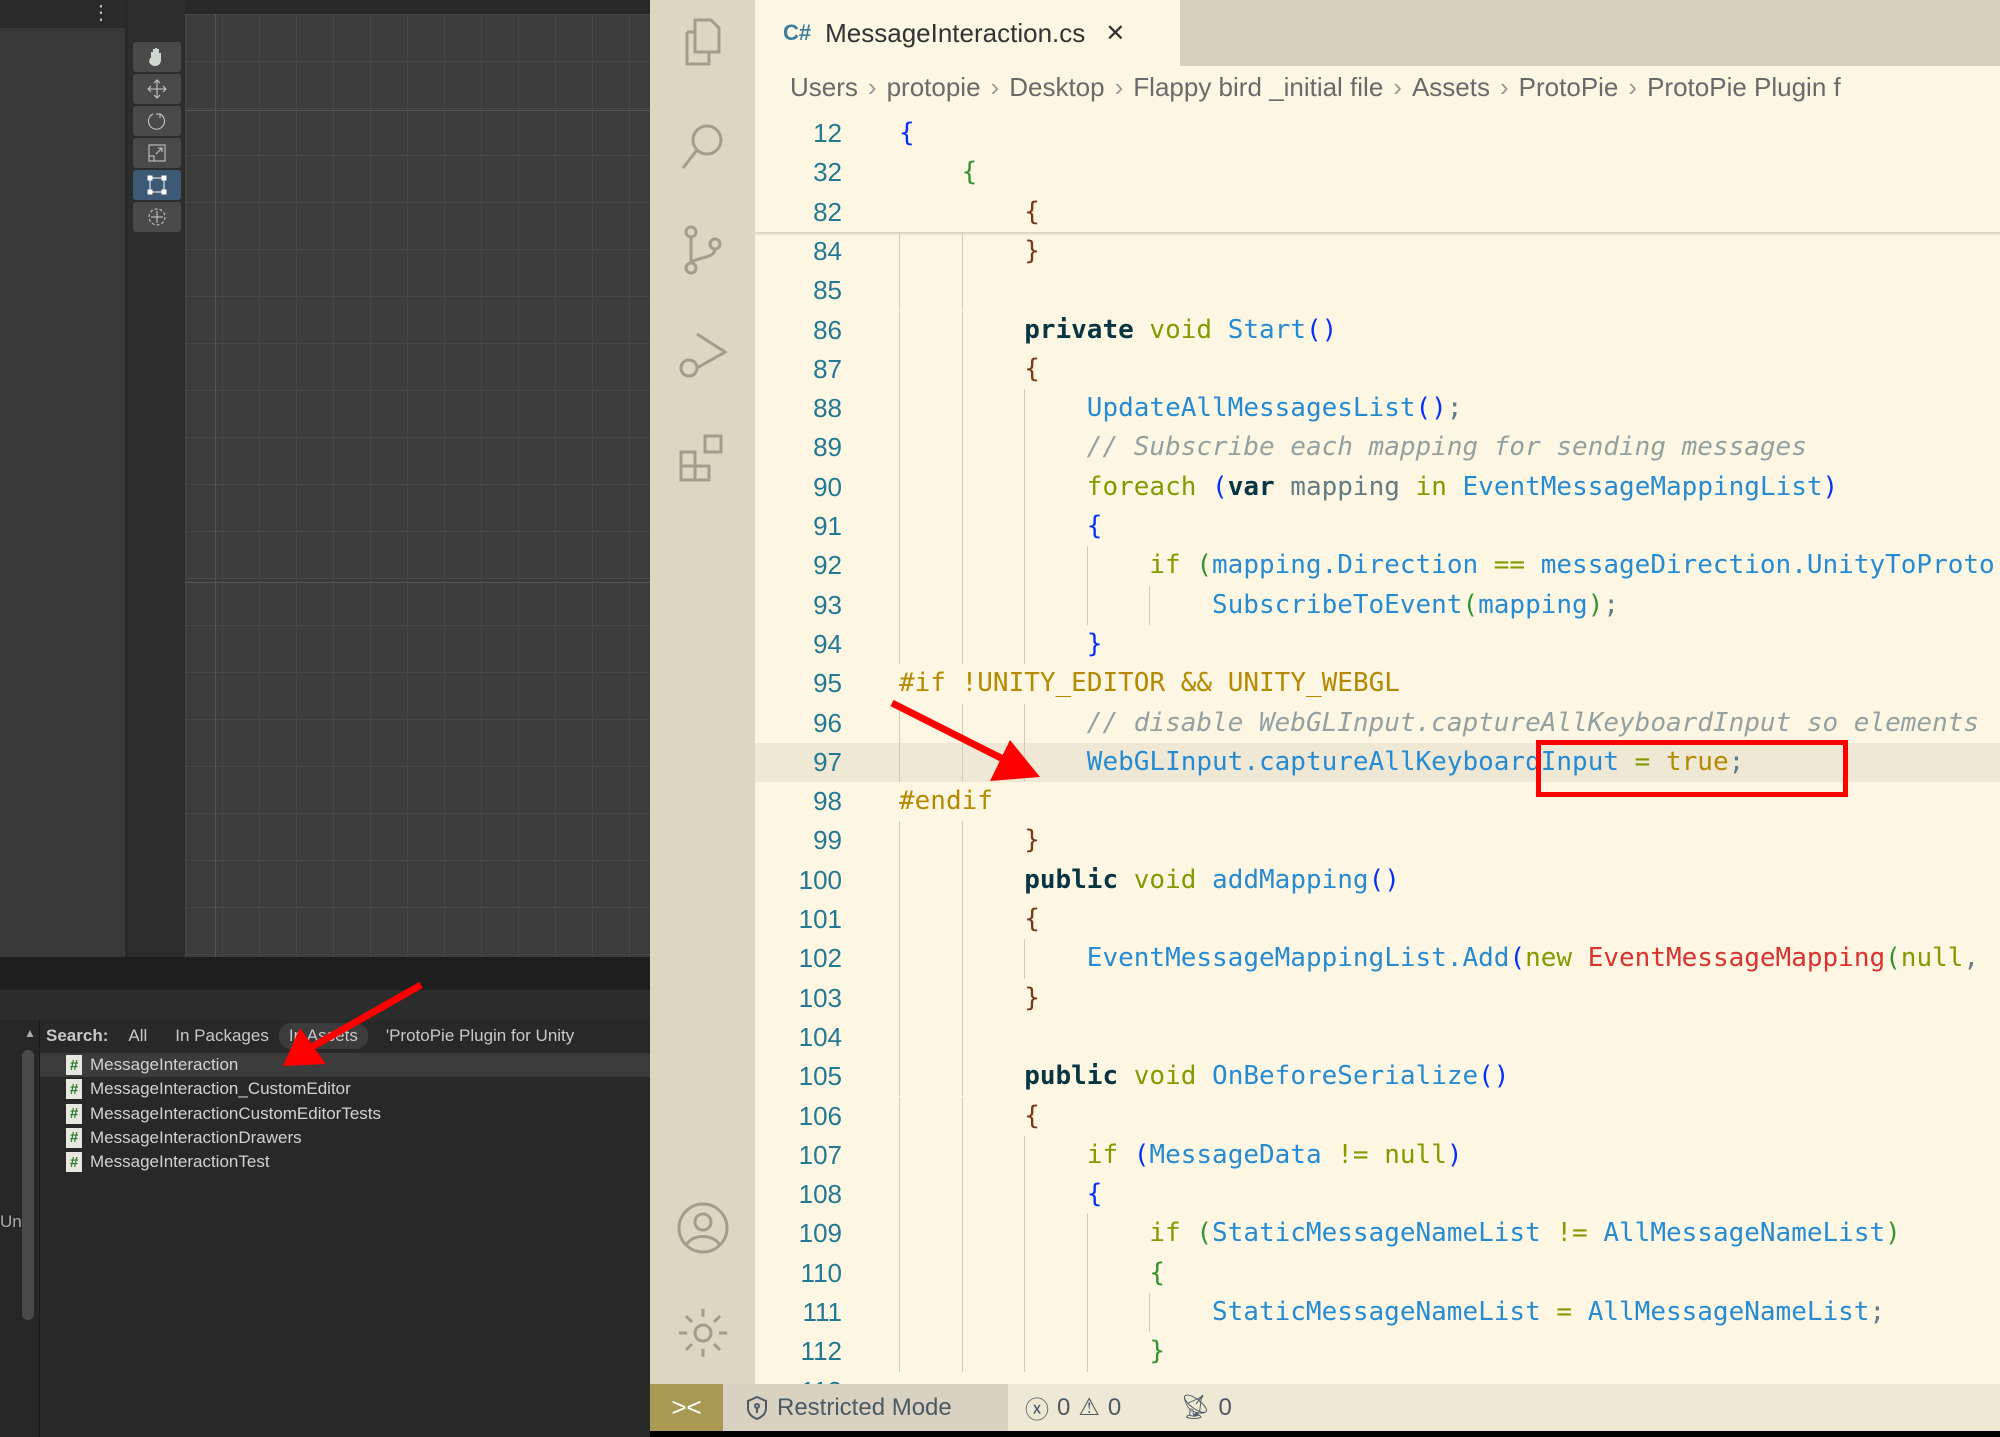  I want to click on breadcrumb-item: ProtoPie, so click(1569, 87).